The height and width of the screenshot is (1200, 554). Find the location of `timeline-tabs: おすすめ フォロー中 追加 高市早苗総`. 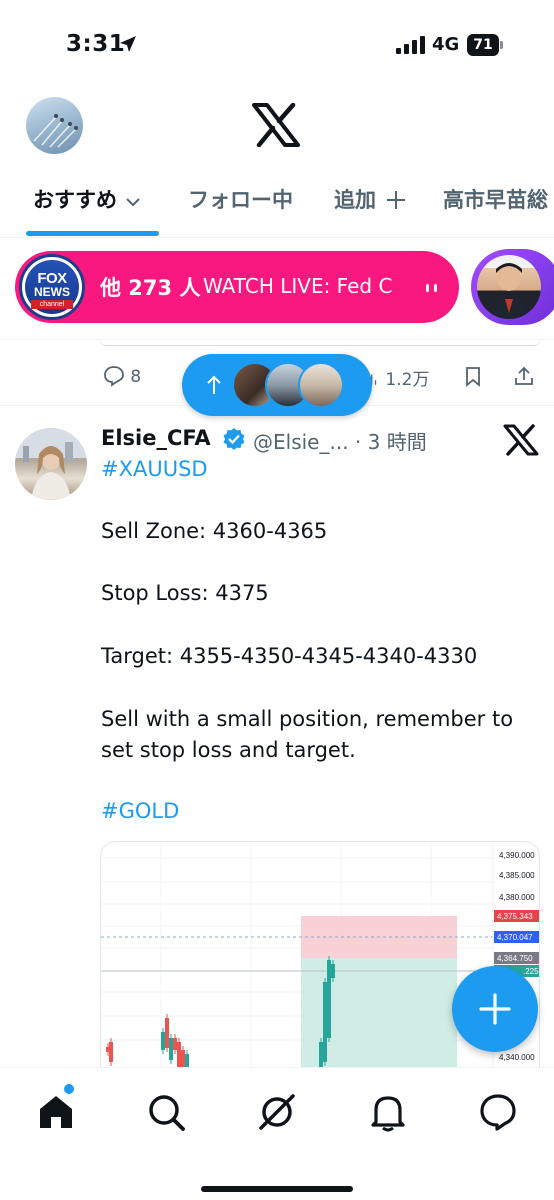

timeline-tabs: おすすめ フォロー中 追加 高市早苗総 is located at coordinates (277, 204).